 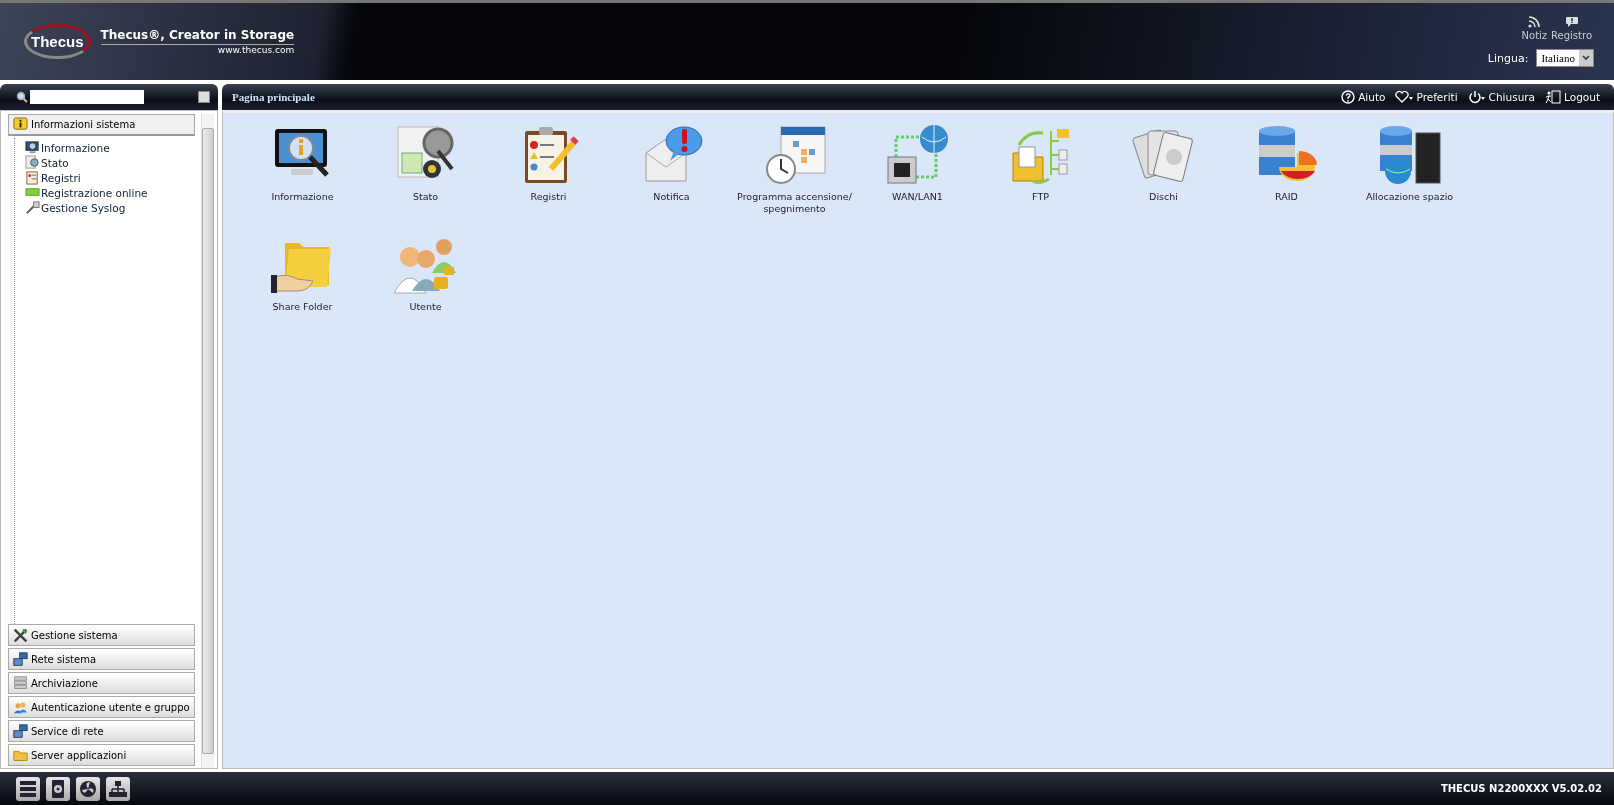 I want to click on log-button: Registro, so click(x=1571, y=28).